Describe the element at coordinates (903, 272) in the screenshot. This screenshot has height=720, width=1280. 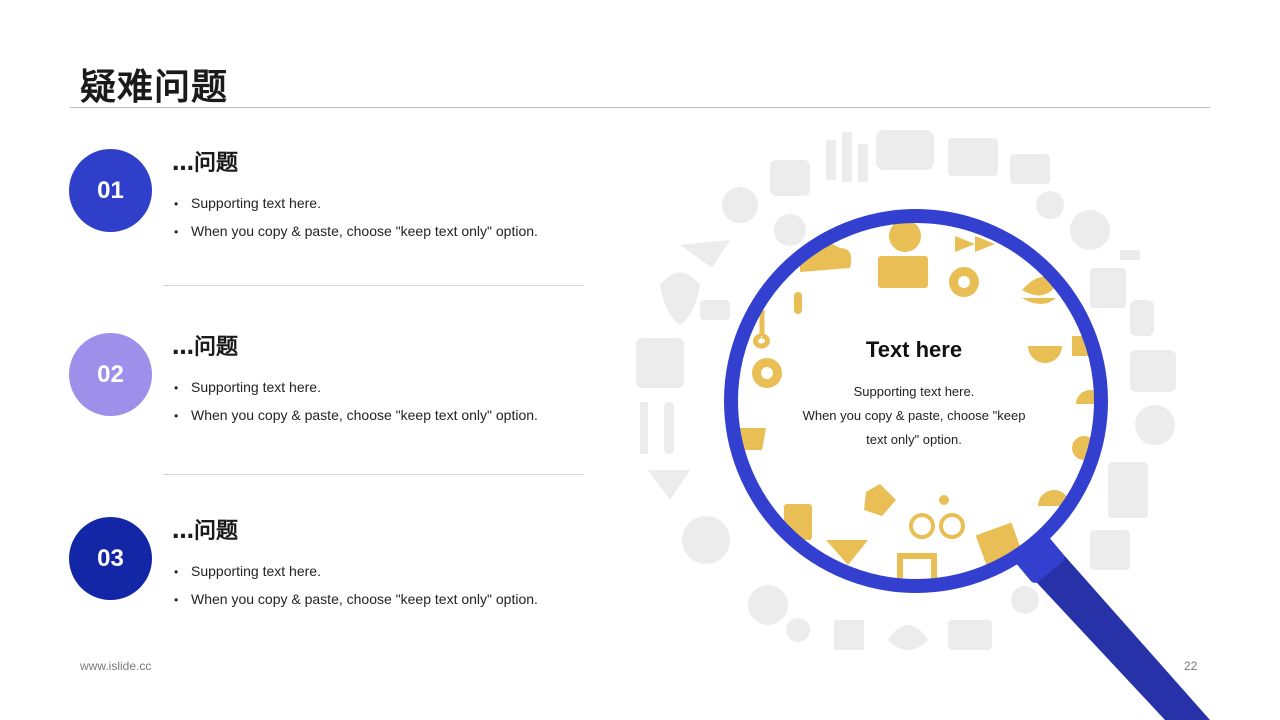
I see `camera-icon` at that location.